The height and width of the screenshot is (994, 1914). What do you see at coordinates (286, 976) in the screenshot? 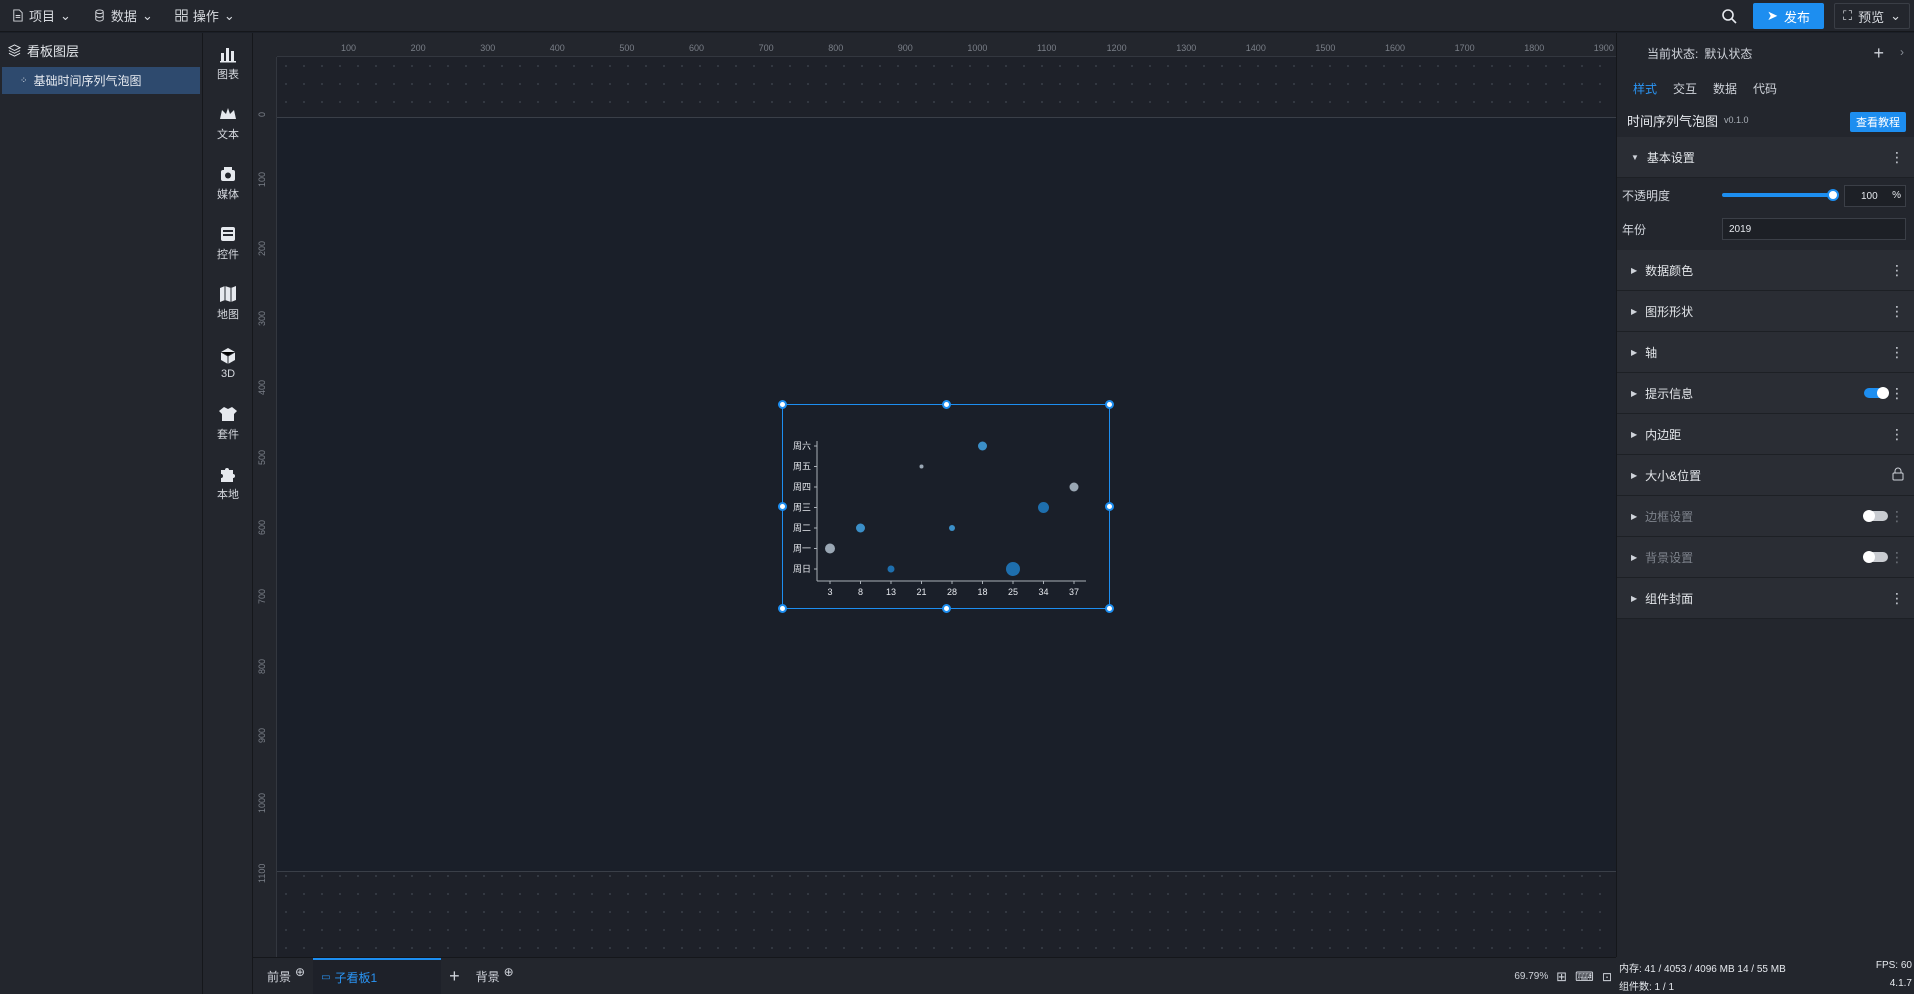
I see `tab-foreground: 前景 ⊕` at bounding box center [286, 976].